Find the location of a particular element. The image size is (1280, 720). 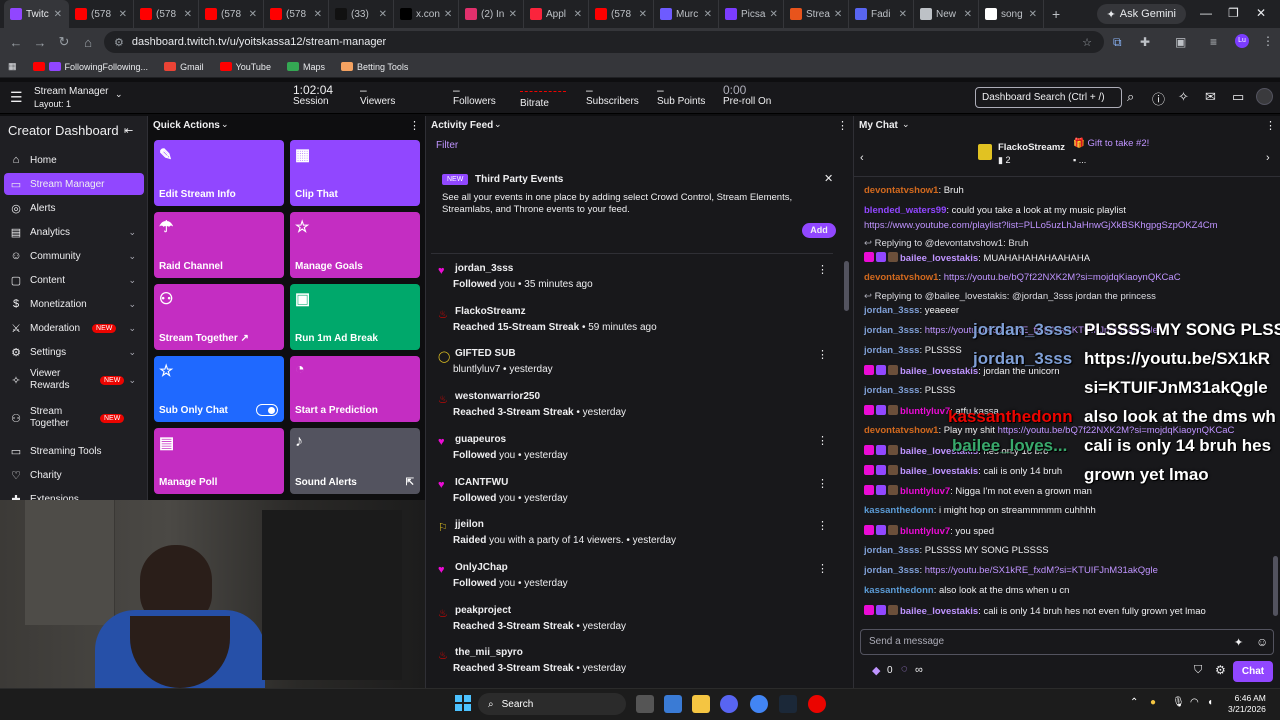

activity-menu-icon: ⋮ is located at coordinates (842, 125).